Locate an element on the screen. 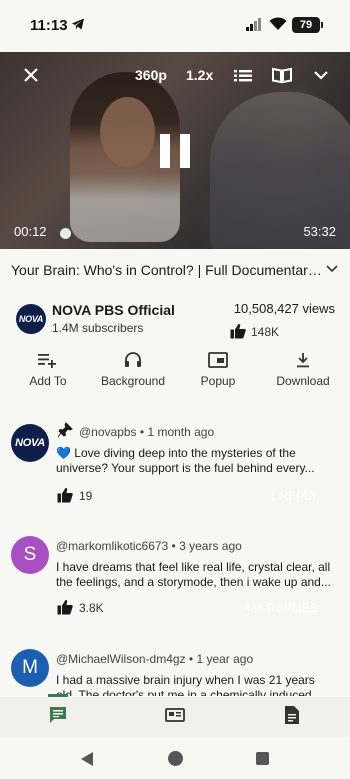 The width and height of the screenshot is (350, 779). popup-button: Popup is located at coordinates (218, 370).